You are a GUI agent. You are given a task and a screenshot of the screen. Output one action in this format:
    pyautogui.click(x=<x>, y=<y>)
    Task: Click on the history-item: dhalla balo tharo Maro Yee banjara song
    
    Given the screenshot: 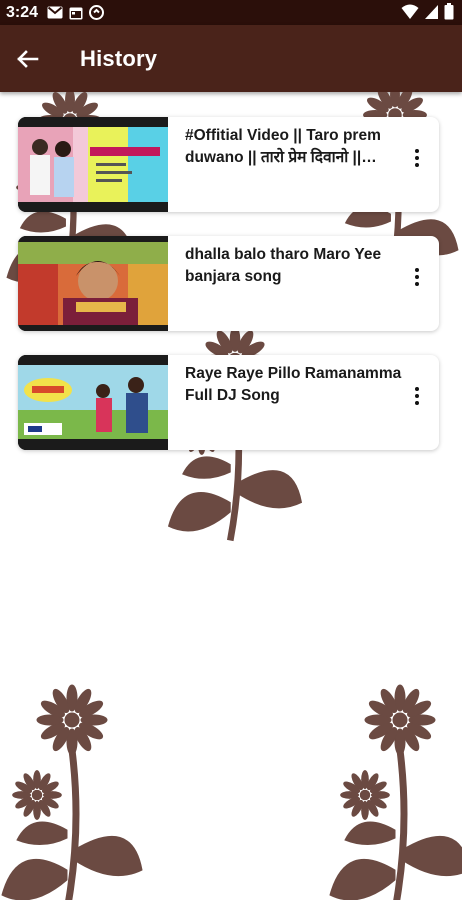 What is the action you would take?
    pyautogui.click(x=228, y=283)
    